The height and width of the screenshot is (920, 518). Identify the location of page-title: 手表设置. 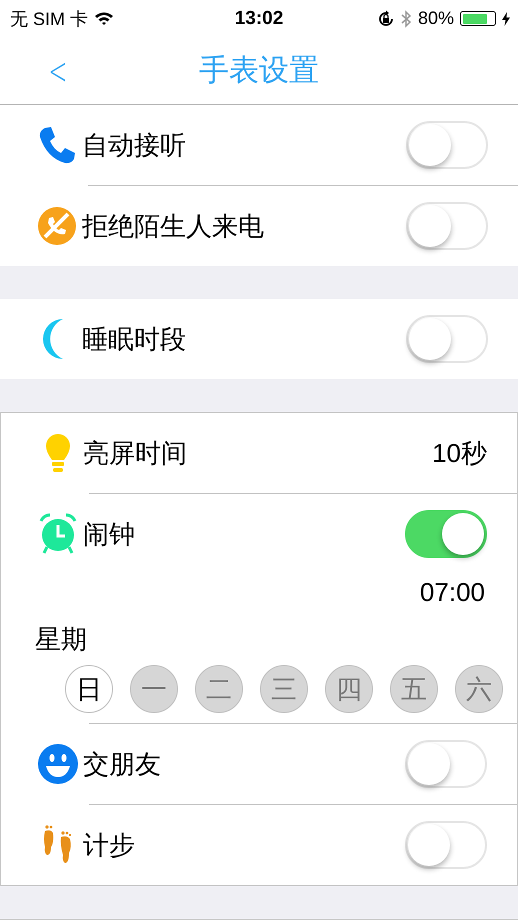
(259, 71).